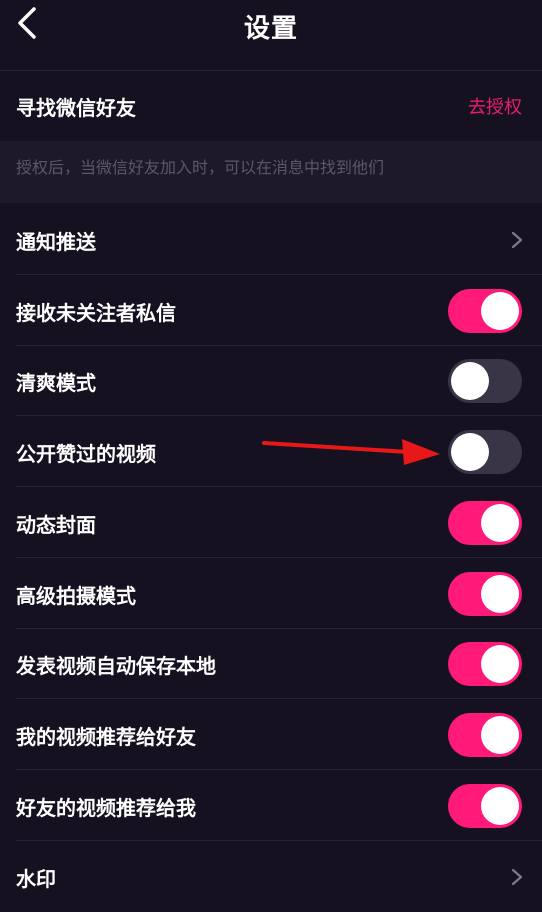 This screenshot has height=912, width=542. What do you see at coordinates (56, 524) in the screenshot?
I see `dynamic-cover-label: 动态封面` at bounding box center [56, 524].